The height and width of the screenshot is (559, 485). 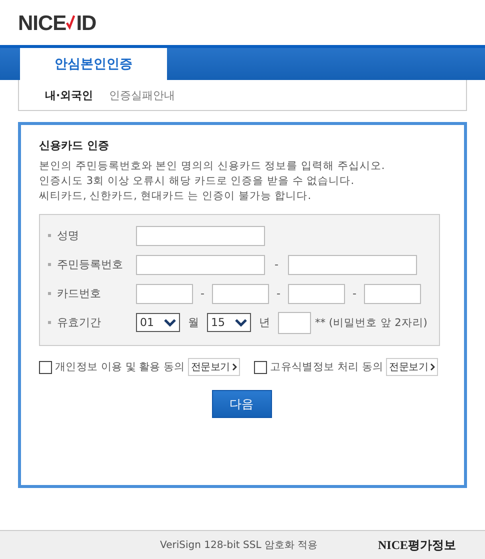 I want to click on main-tab: 안심본인인증, so click(x=93, y=64).